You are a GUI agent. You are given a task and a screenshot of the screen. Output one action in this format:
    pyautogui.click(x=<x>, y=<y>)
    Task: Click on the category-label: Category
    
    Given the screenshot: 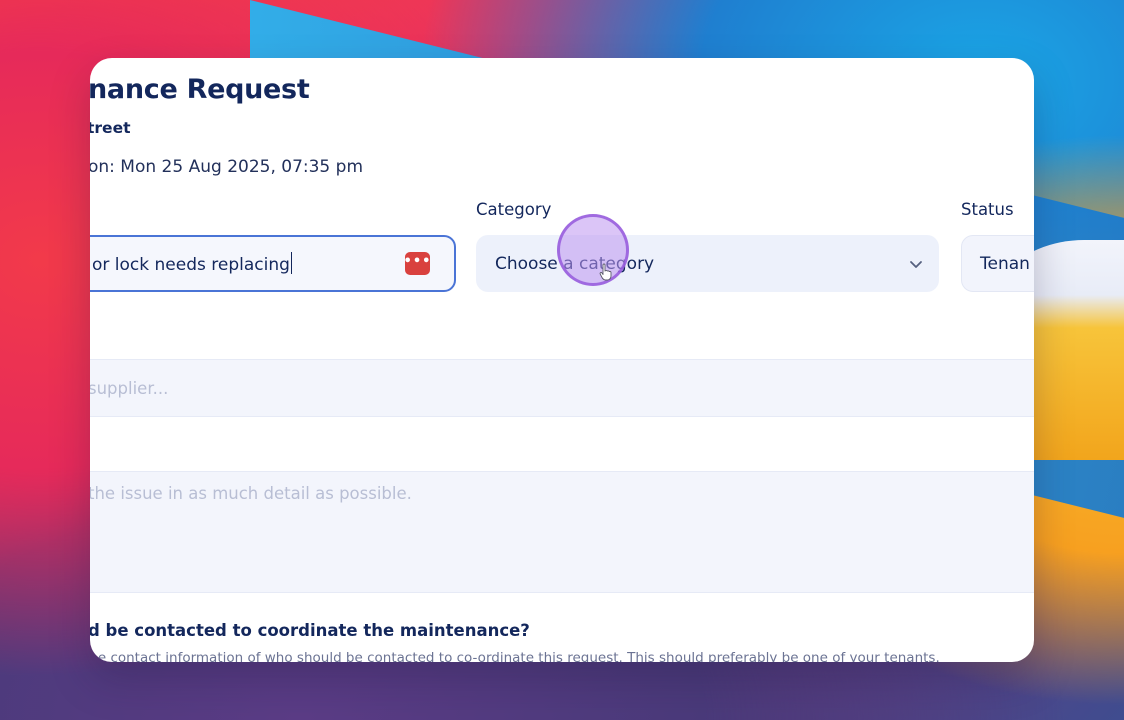 What is the action you would take?
    pyautogui.click(x=514, y=209)
    